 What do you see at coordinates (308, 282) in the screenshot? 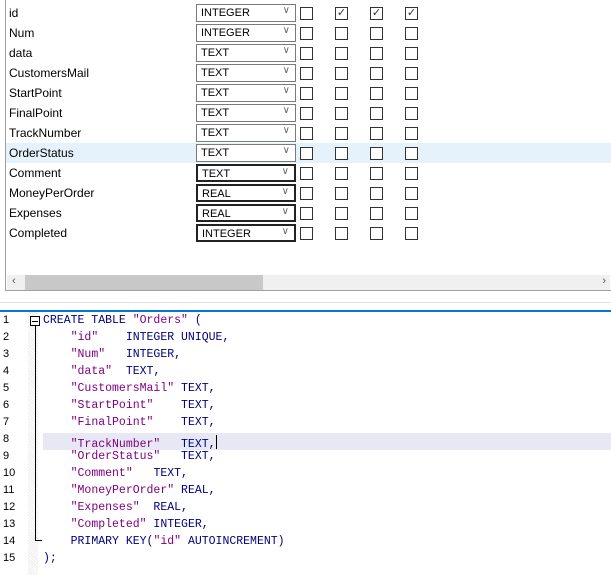
I see `horizontal-scrollbar: ‹ ›` at bounding box center [308, 282].